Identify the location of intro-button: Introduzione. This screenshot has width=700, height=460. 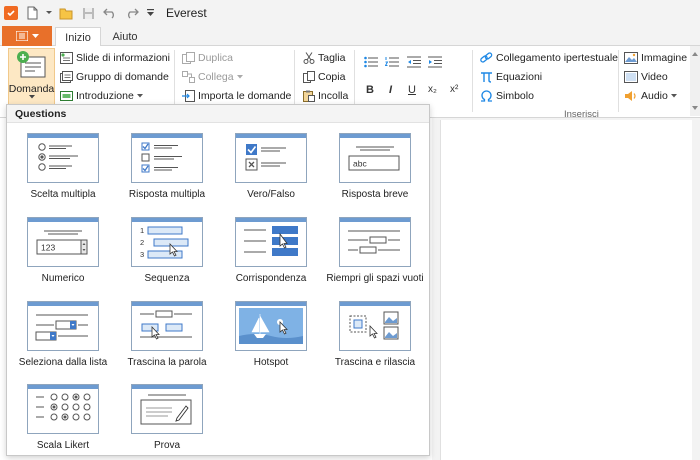
(101, 96).